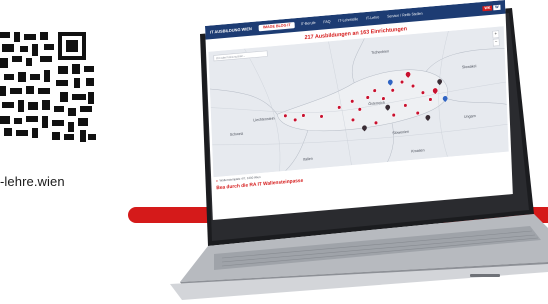 This screenshot has height=304, width=548. I want to click on nav-item-it-lehrstelle: IT-Lehrstelle, so click(348, 20).